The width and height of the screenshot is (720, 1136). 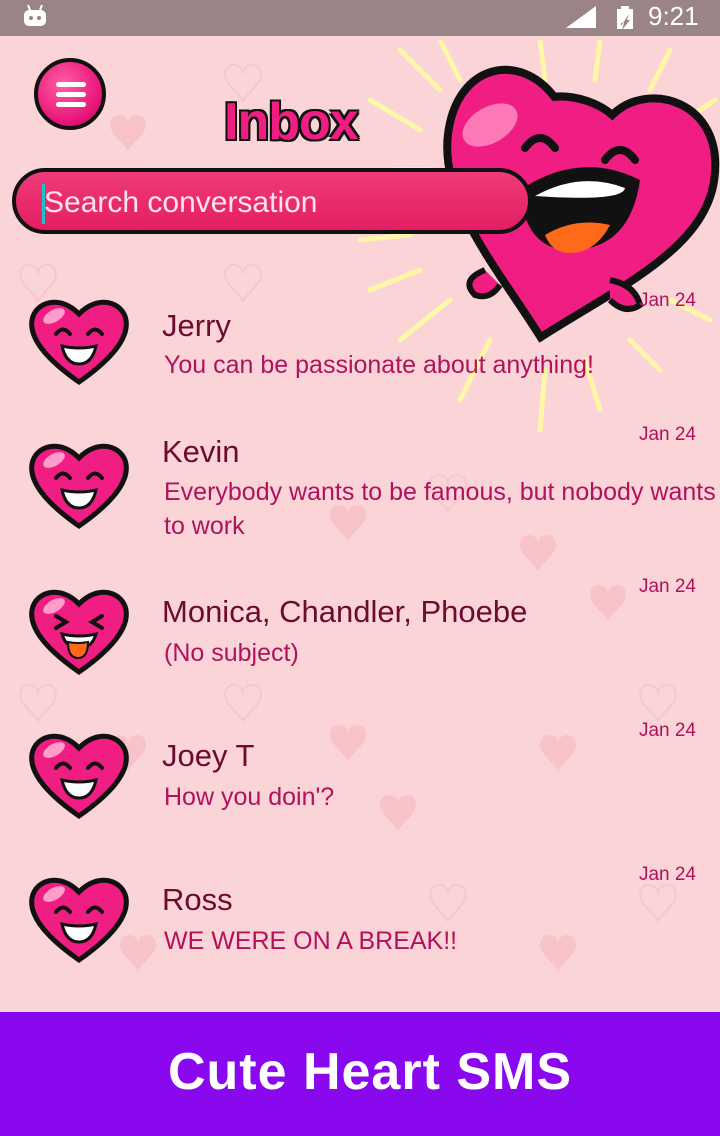 What do you see at coordinates (264, 203) in the screenshot?
I see `search-input` at bounding box center [264, 203].